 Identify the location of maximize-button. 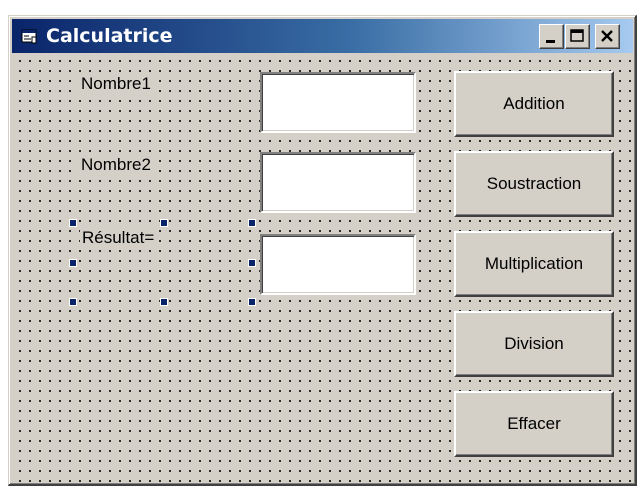
(577, 36).